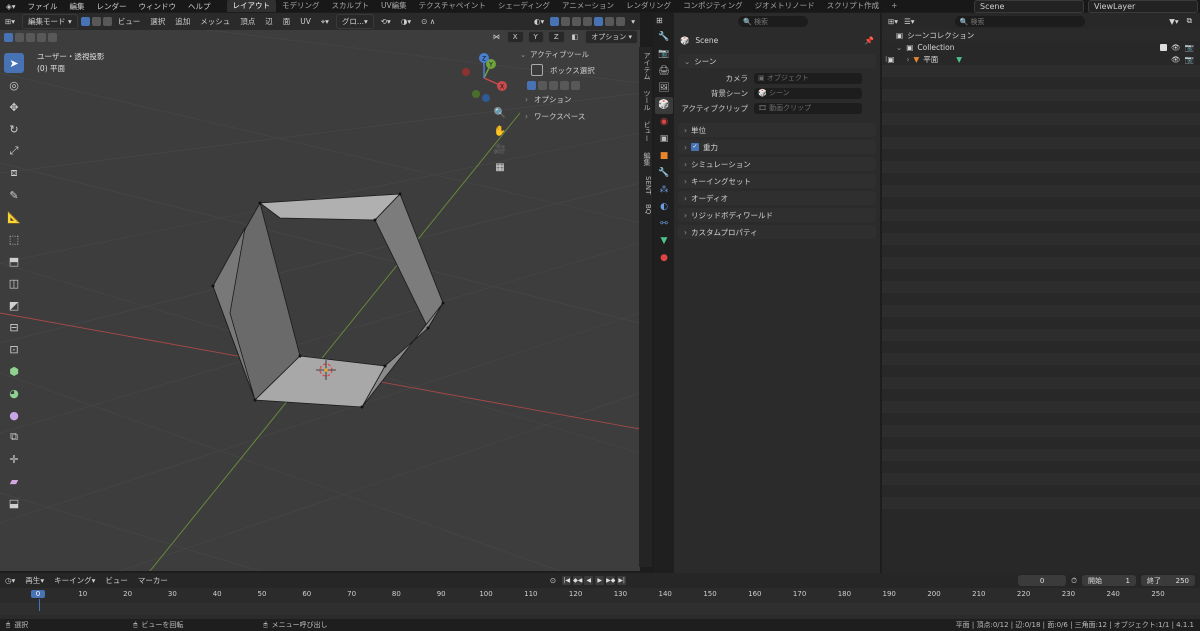  What do you see at coordinates (1189, 59) in the screenshot?
I see `object-render-icon: 📷` at bounding box center [1189, 59].